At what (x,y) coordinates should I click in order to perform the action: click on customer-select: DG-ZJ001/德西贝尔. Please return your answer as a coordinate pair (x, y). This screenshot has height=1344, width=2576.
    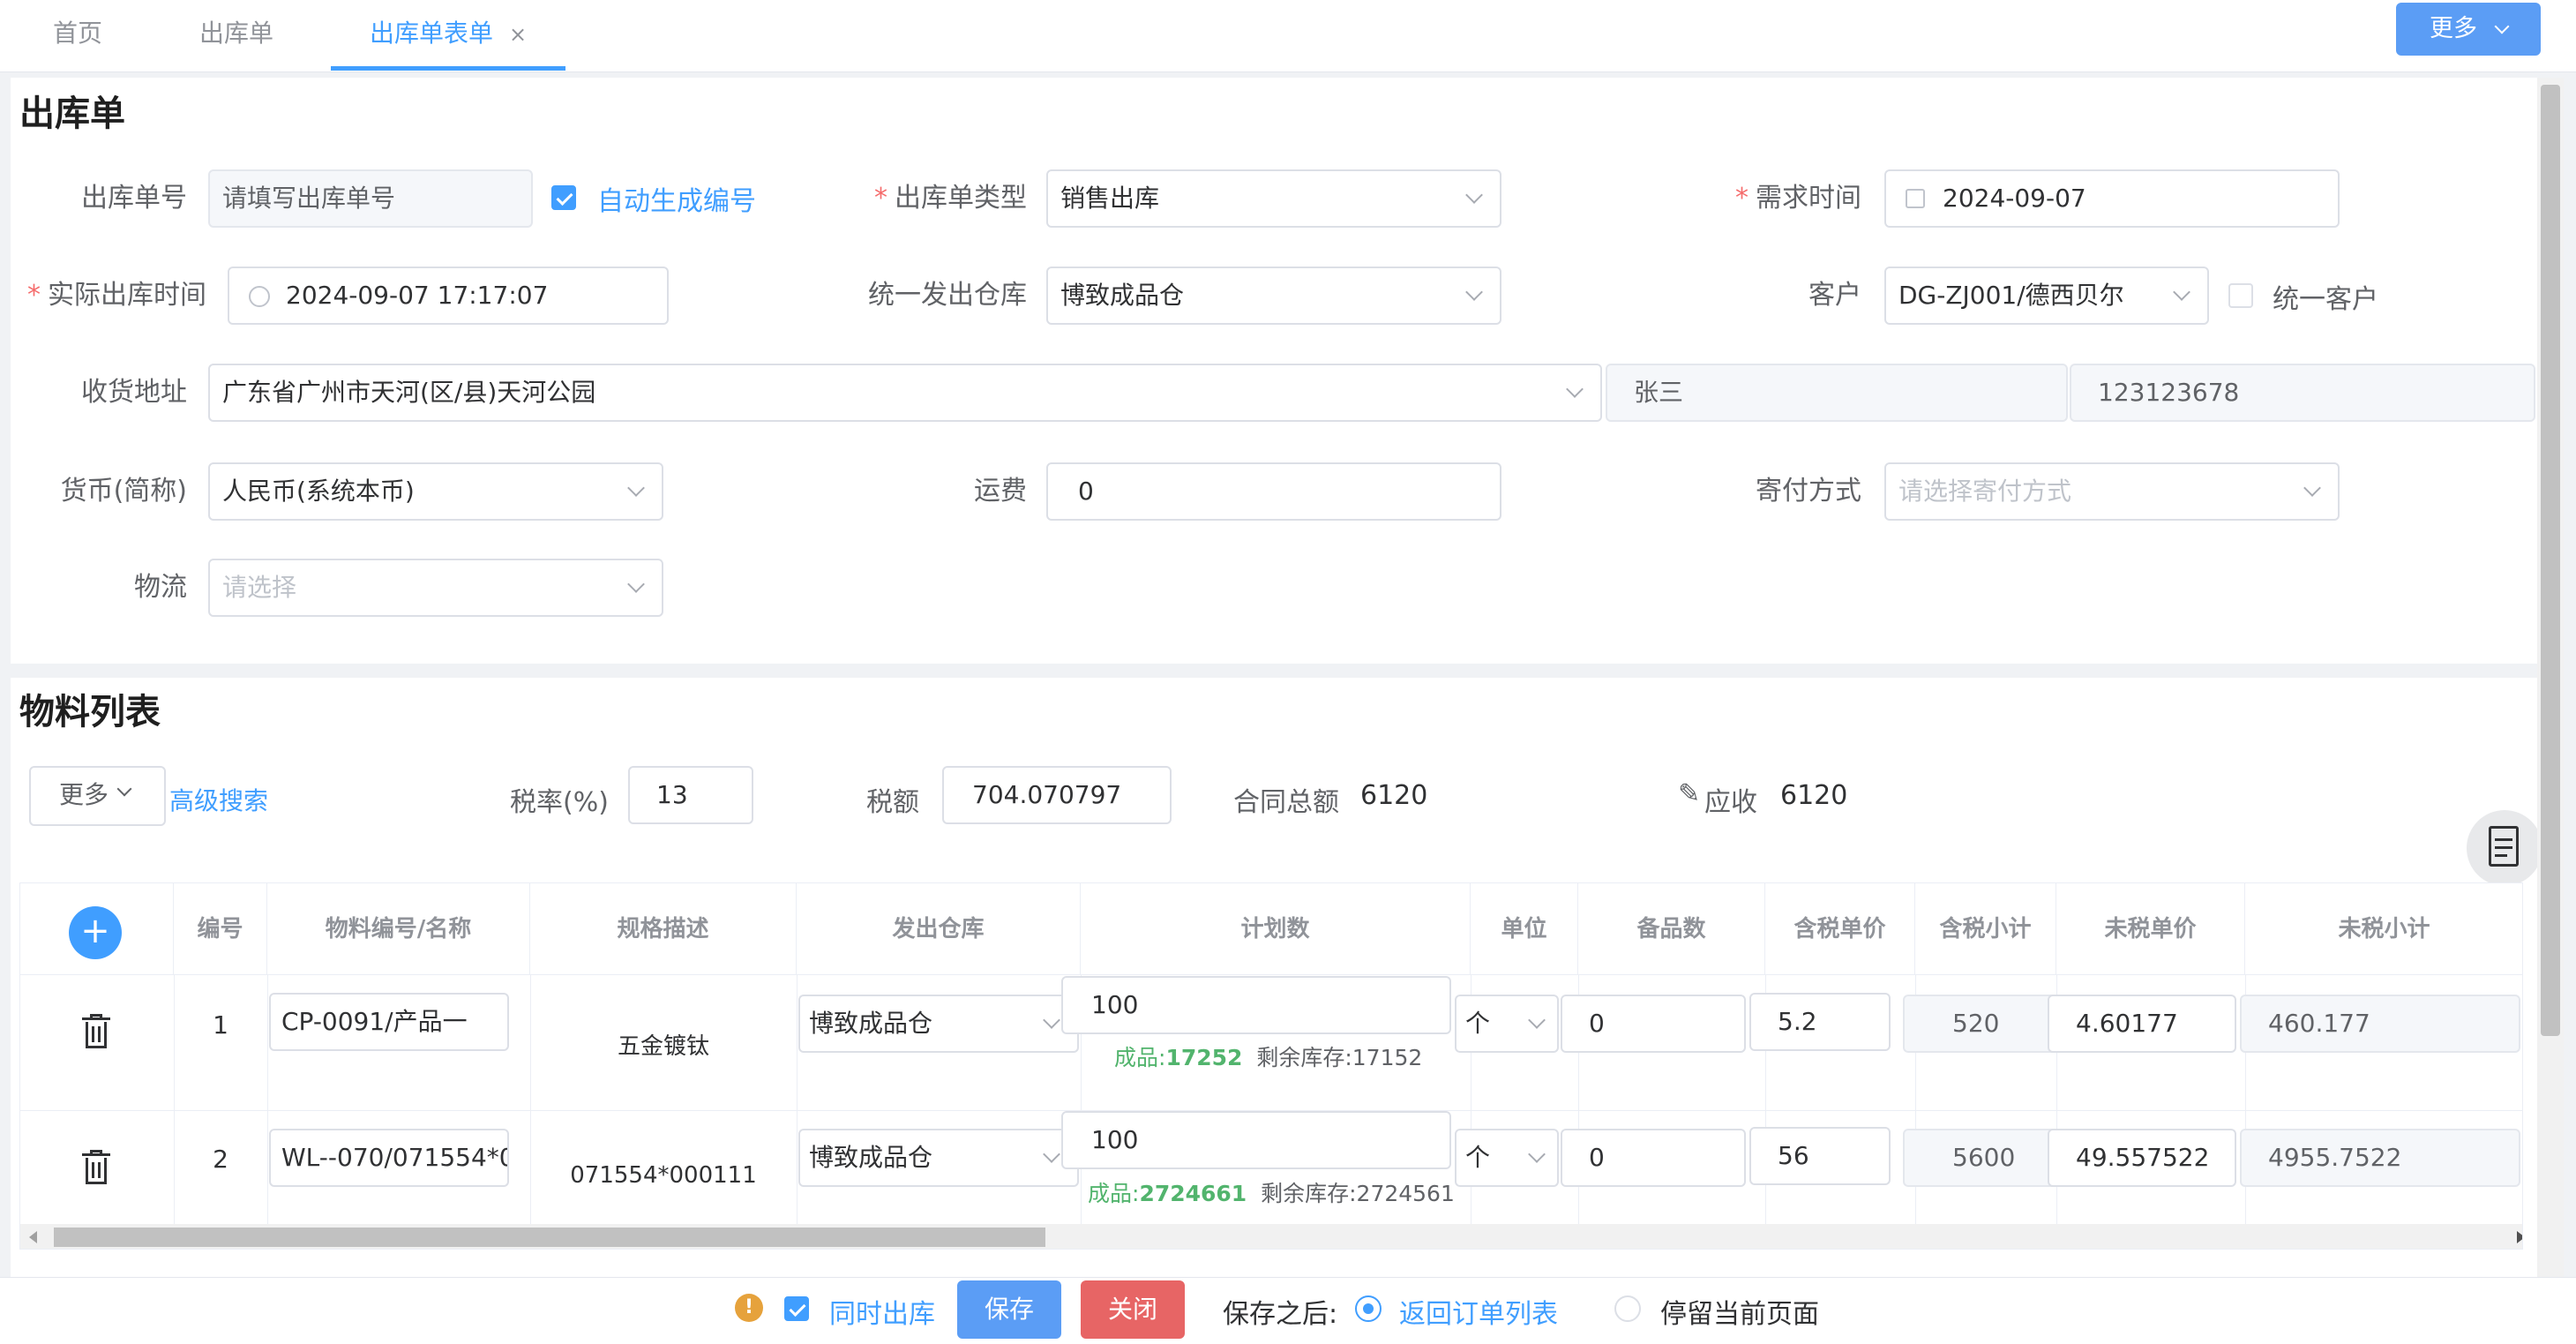
    Looking at the image, I should click on (2047, 296).